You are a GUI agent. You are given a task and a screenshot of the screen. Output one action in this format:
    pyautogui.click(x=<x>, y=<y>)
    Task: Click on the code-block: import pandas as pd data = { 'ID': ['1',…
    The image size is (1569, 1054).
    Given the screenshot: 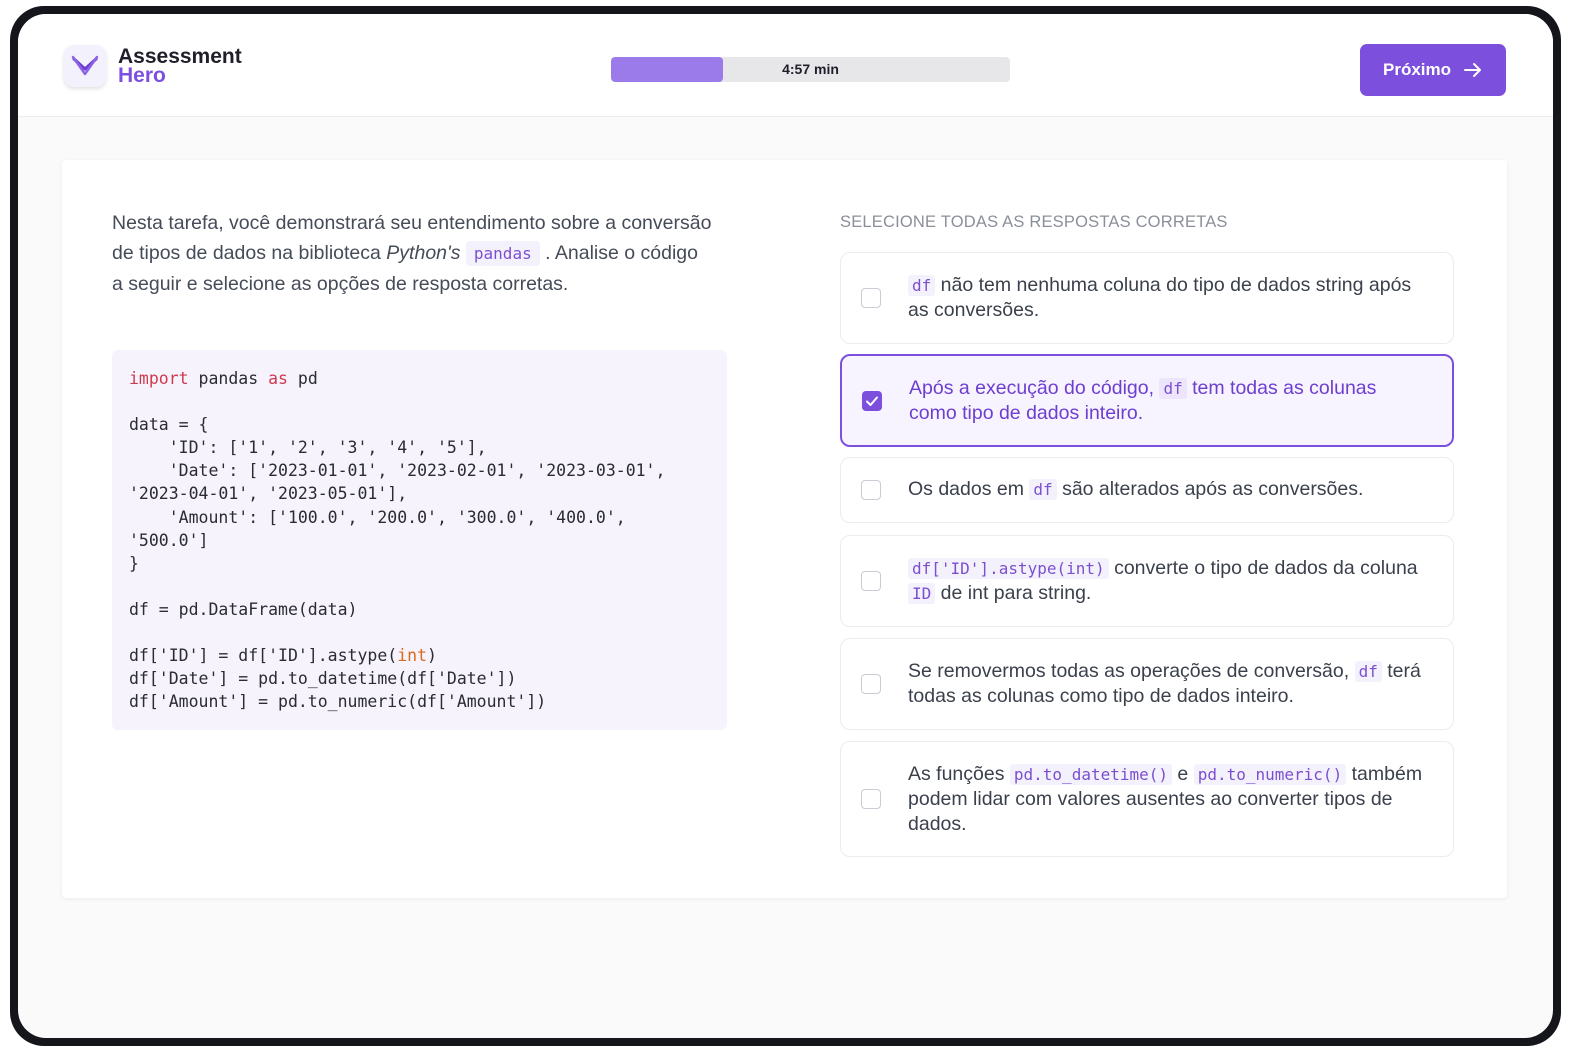 What is the action you would take?
    pyautogui.click(x=419, y=540)
    